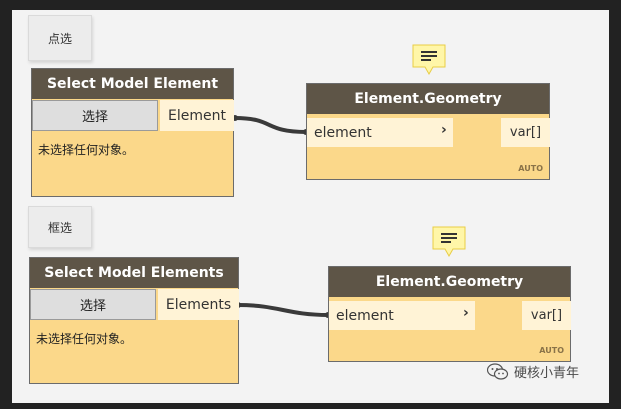 The image size is (621, 409). I want to click on group-label-box-select: 框选, so click(60, 227).